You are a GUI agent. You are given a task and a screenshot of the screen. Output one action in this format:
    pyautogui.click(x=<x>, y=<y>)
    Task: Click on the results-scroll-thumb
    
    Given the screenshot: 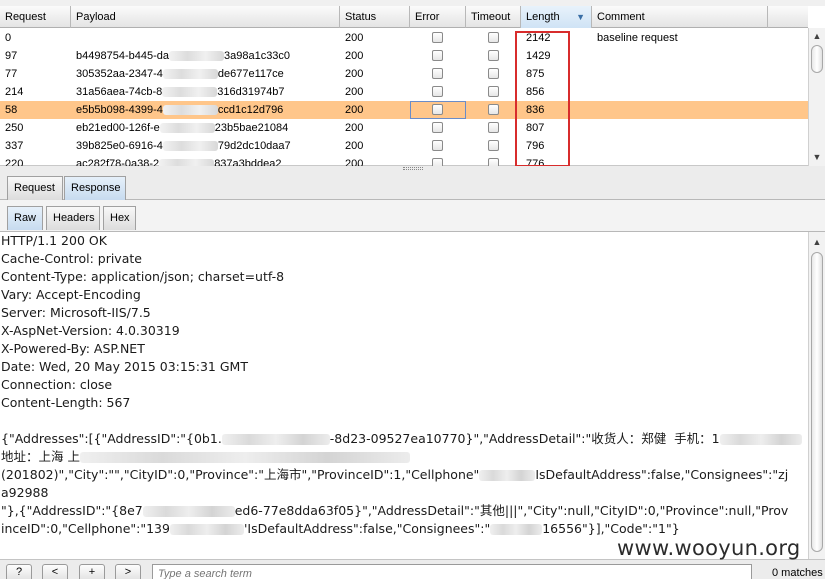 What is the action you would take?
    pyautogui.click(x=817, y=59)
    